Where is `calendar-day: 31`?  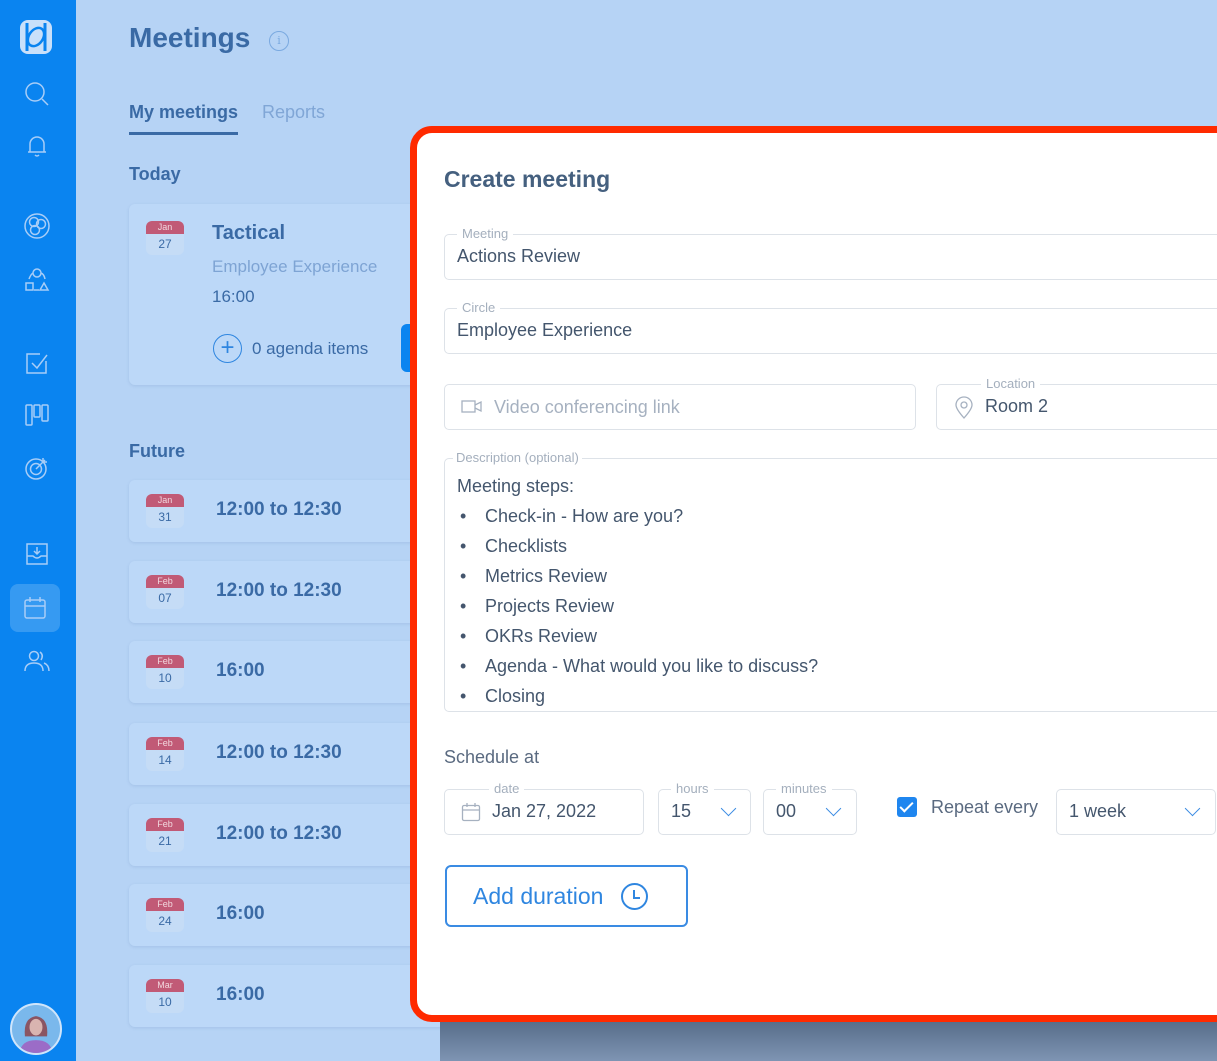
calendar-day: 31 is located at coordinates (165, 517).